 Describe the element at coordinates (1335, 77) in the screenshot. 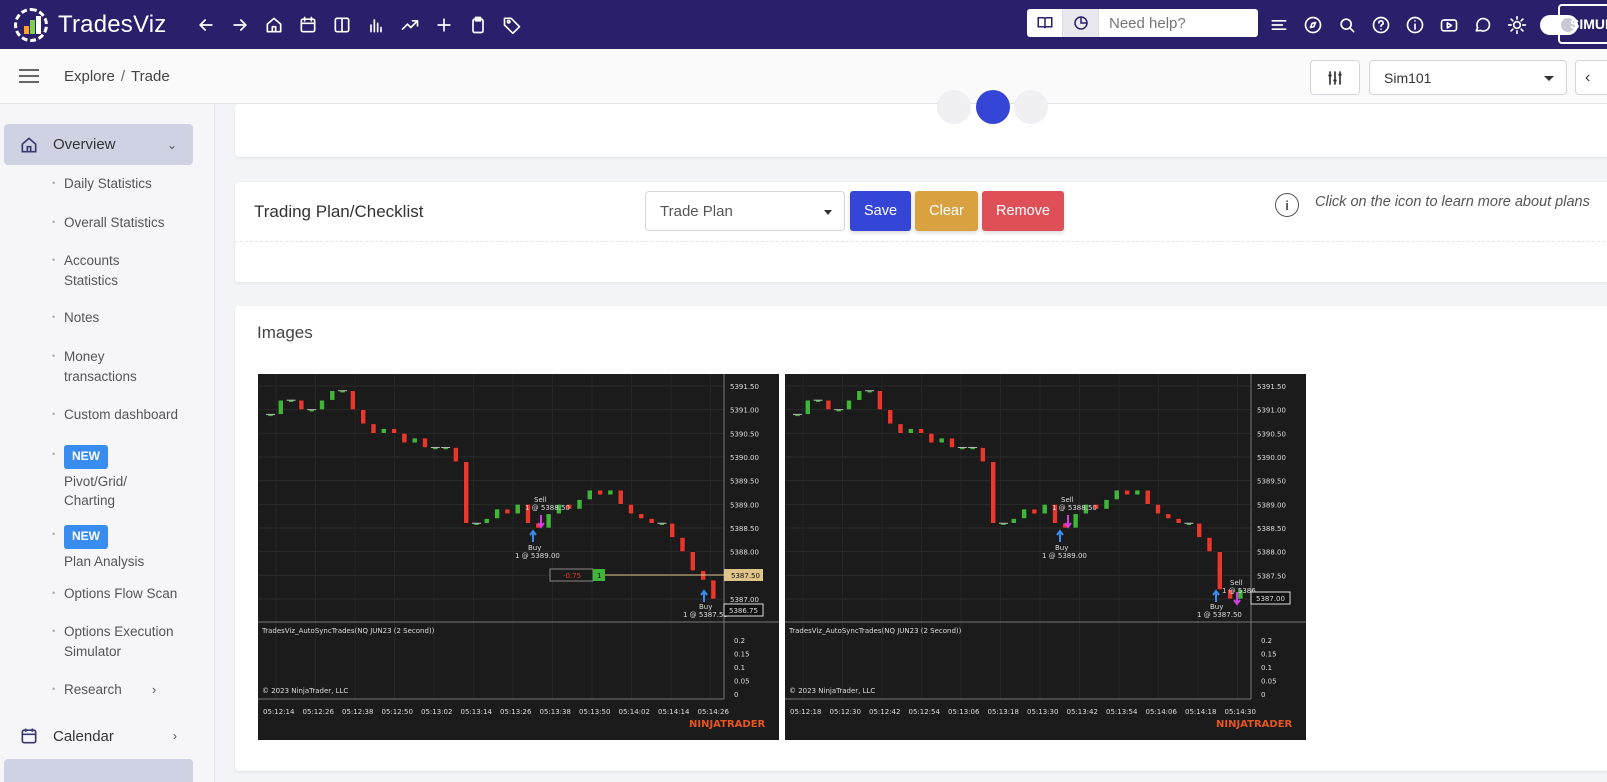

I see `filter-settings-button` at that location.